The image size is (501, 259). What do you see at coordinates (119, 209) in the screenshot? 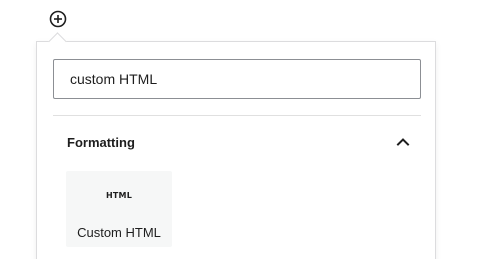
I see `block-item-custom-html: HTML Custom HTML` at bounding box center [119, 209].